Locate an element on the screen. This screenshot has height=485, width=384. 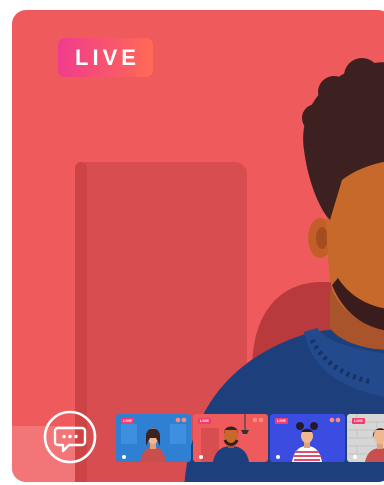
chat-button is located at coordinates (70, 437).